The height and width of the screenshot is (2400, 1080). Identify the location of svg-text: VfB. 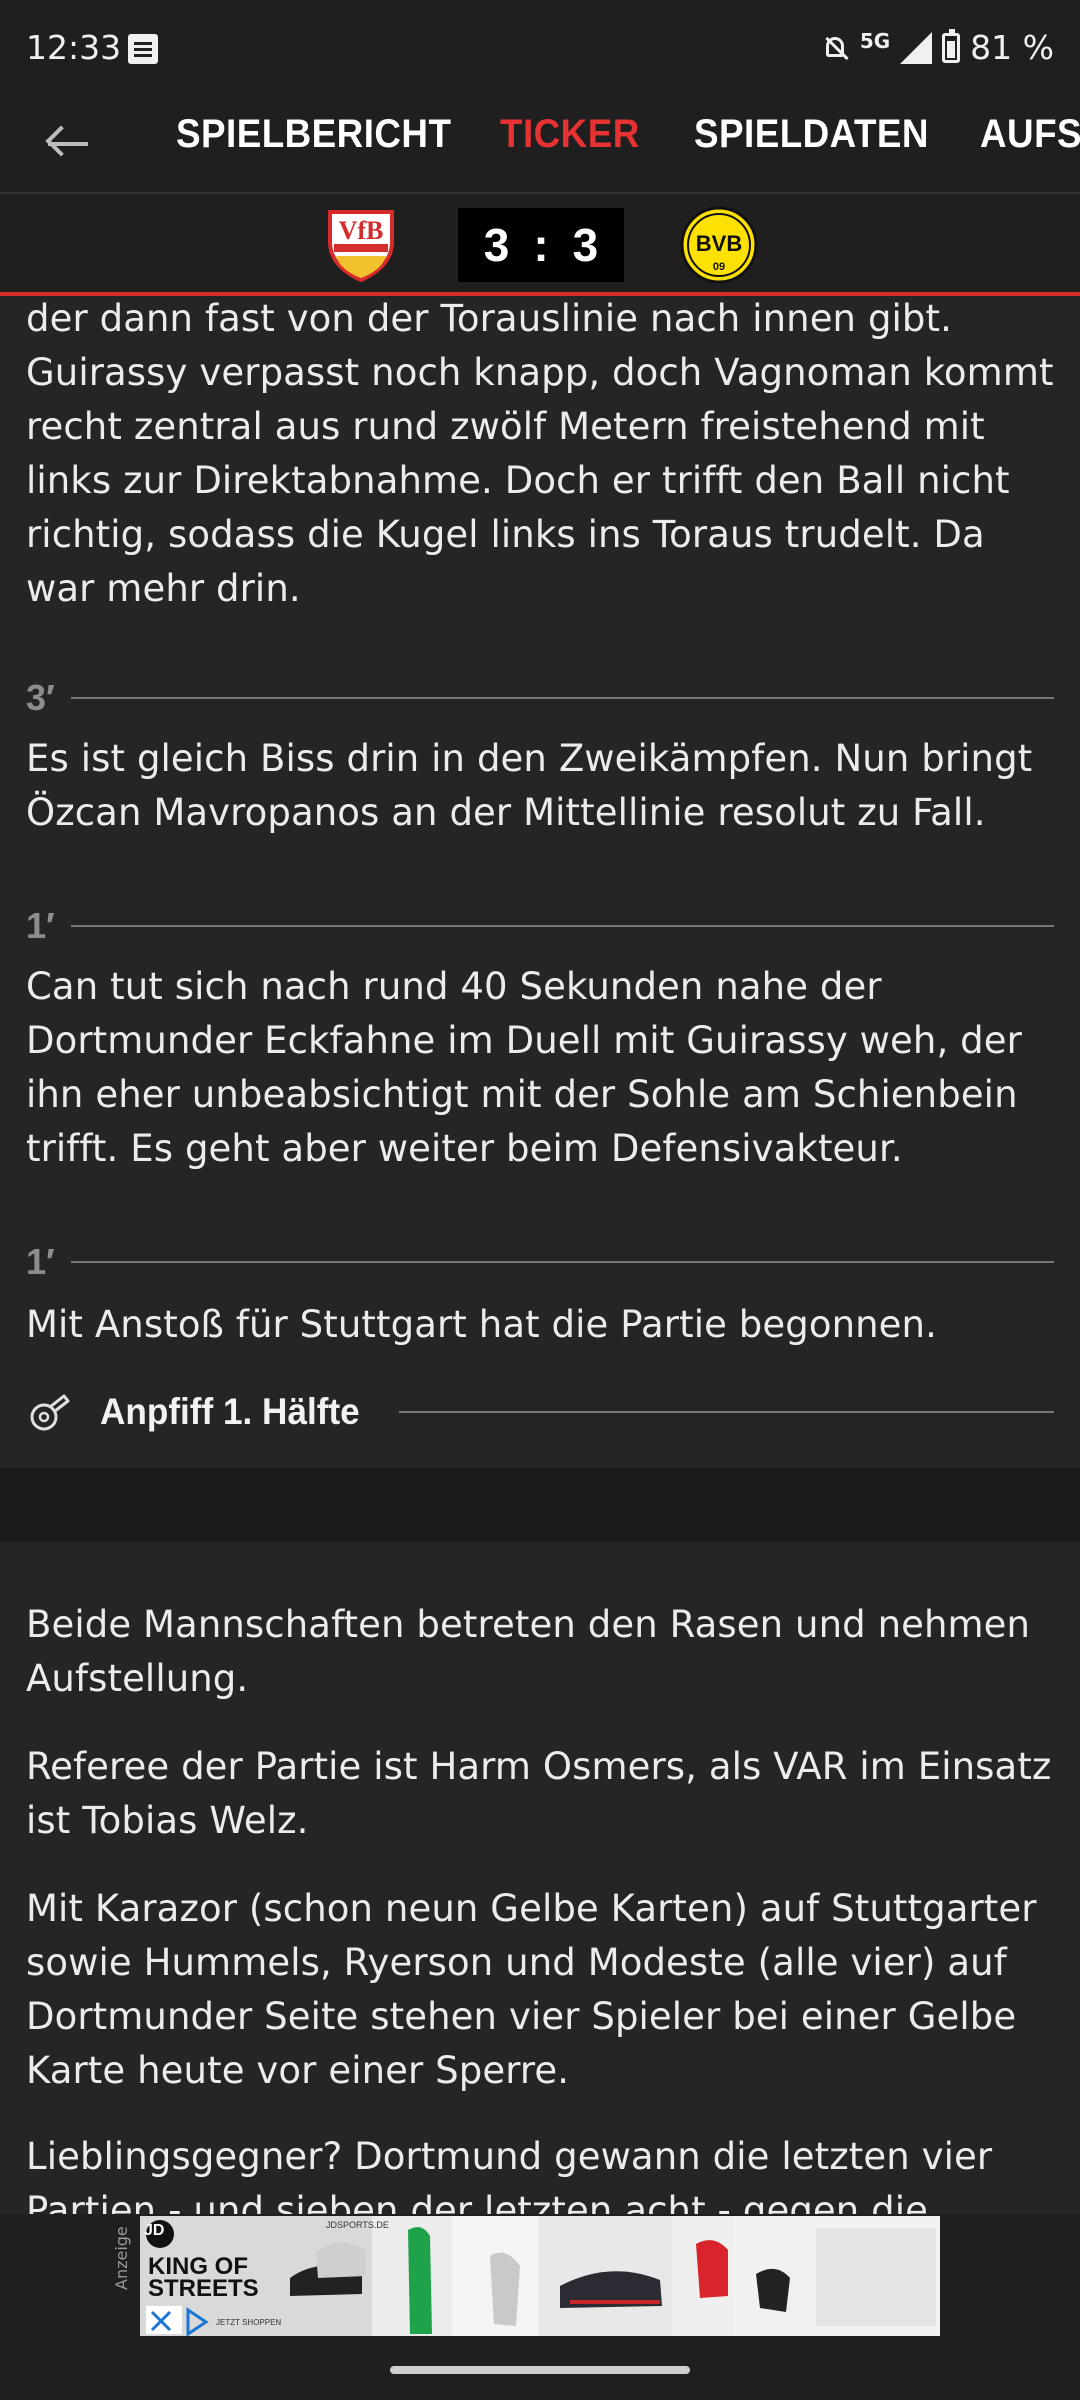
(361, 230).